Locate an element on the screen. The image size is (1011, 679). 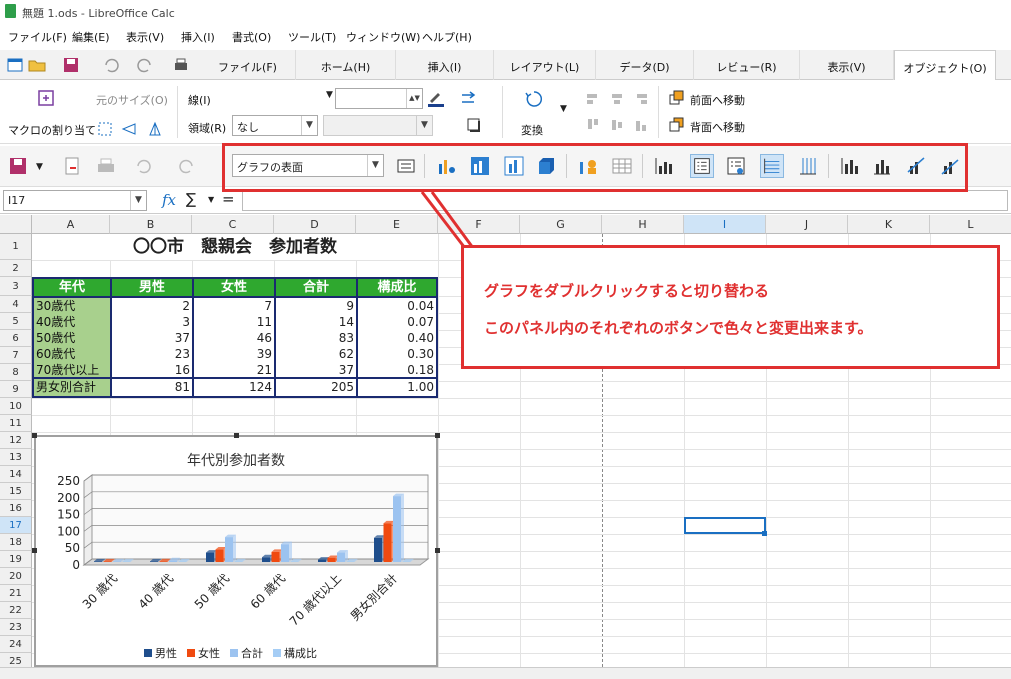
column-header: L is located at coordinates (970, 224).